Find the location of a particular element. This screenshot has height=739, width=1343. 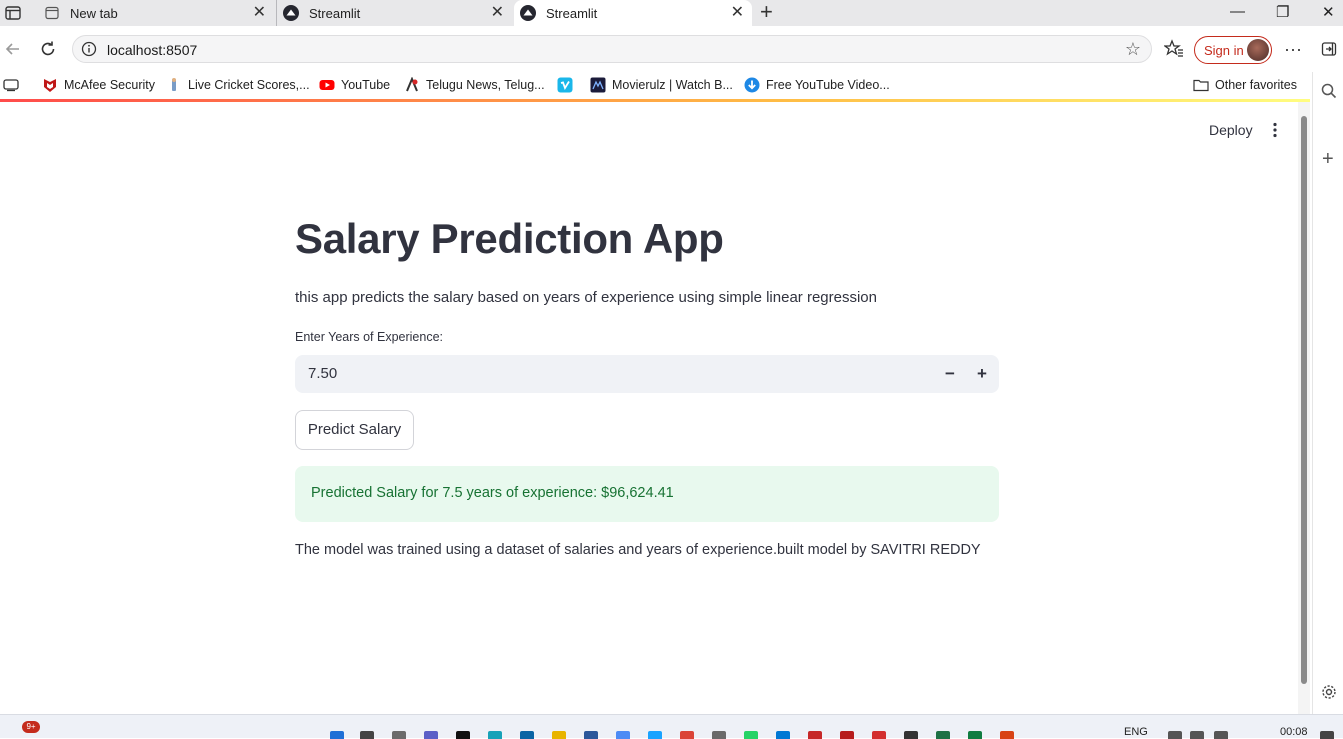

bookmark-vimeo is located at coordinates (568, 85).